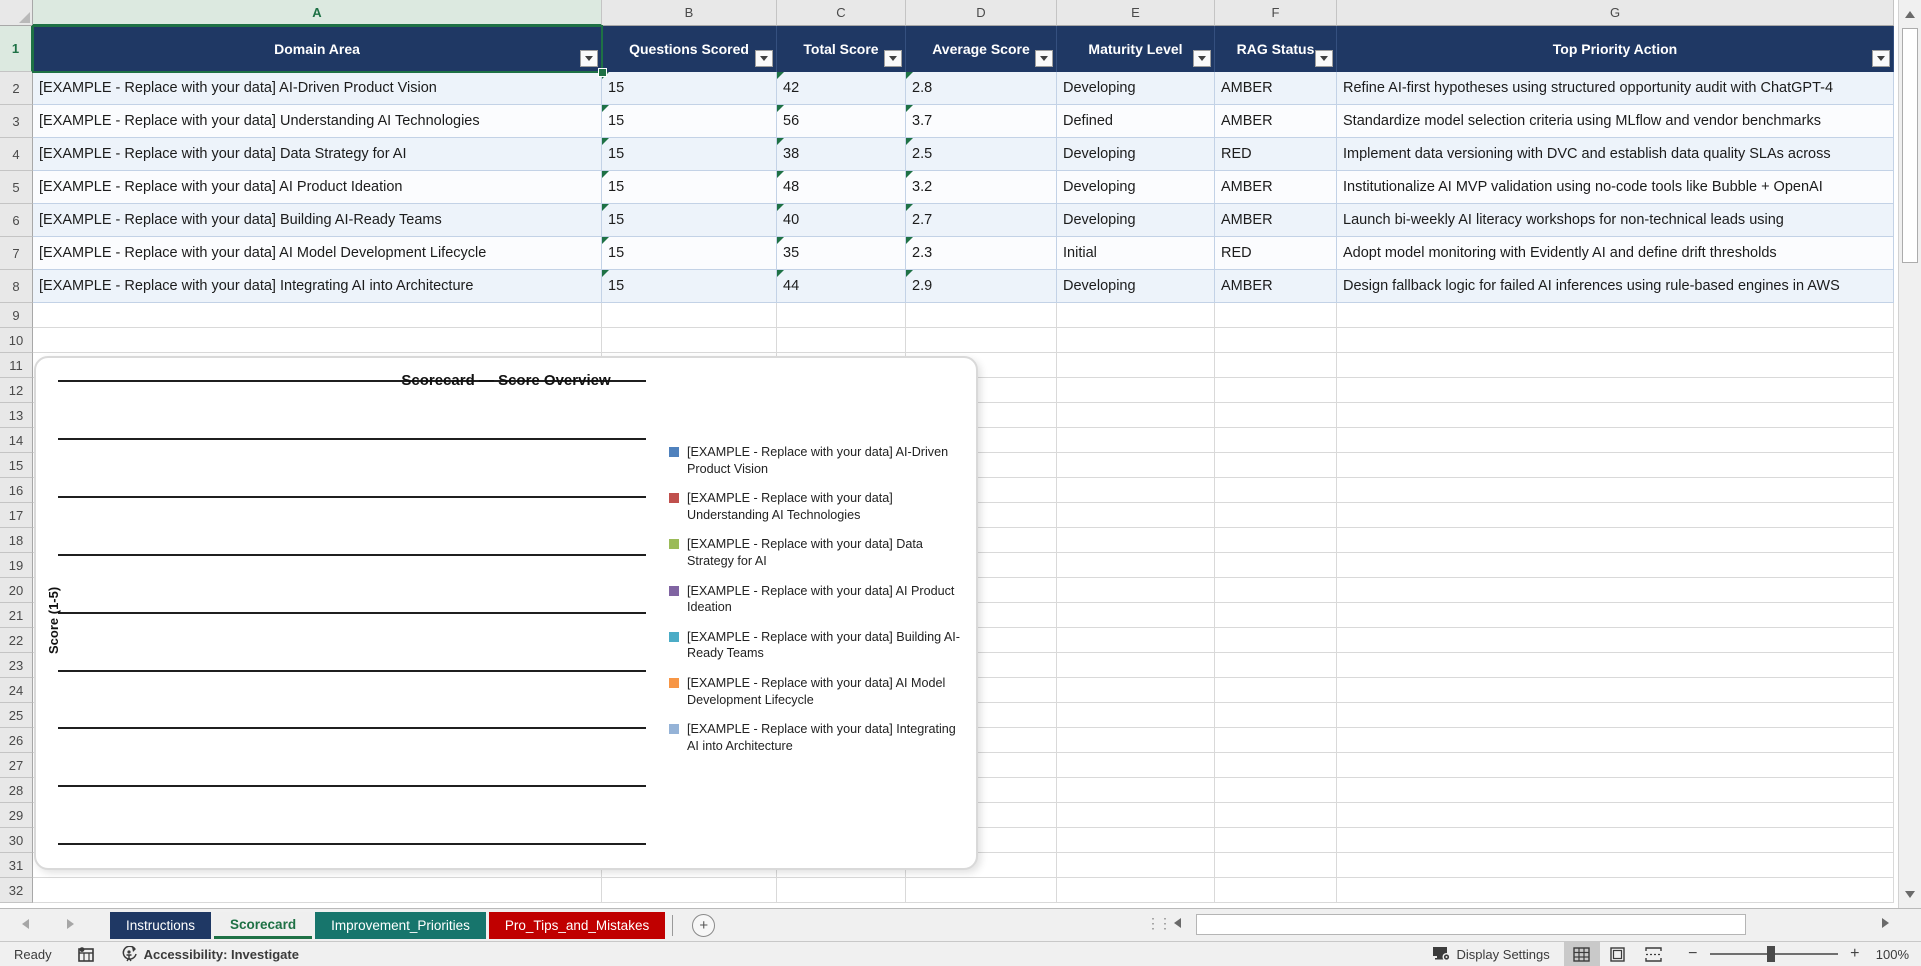  What do you see at coordinates (16, 790) in the screenshot?
I see `row-header-28: 28` at bounding box center [16, 790].